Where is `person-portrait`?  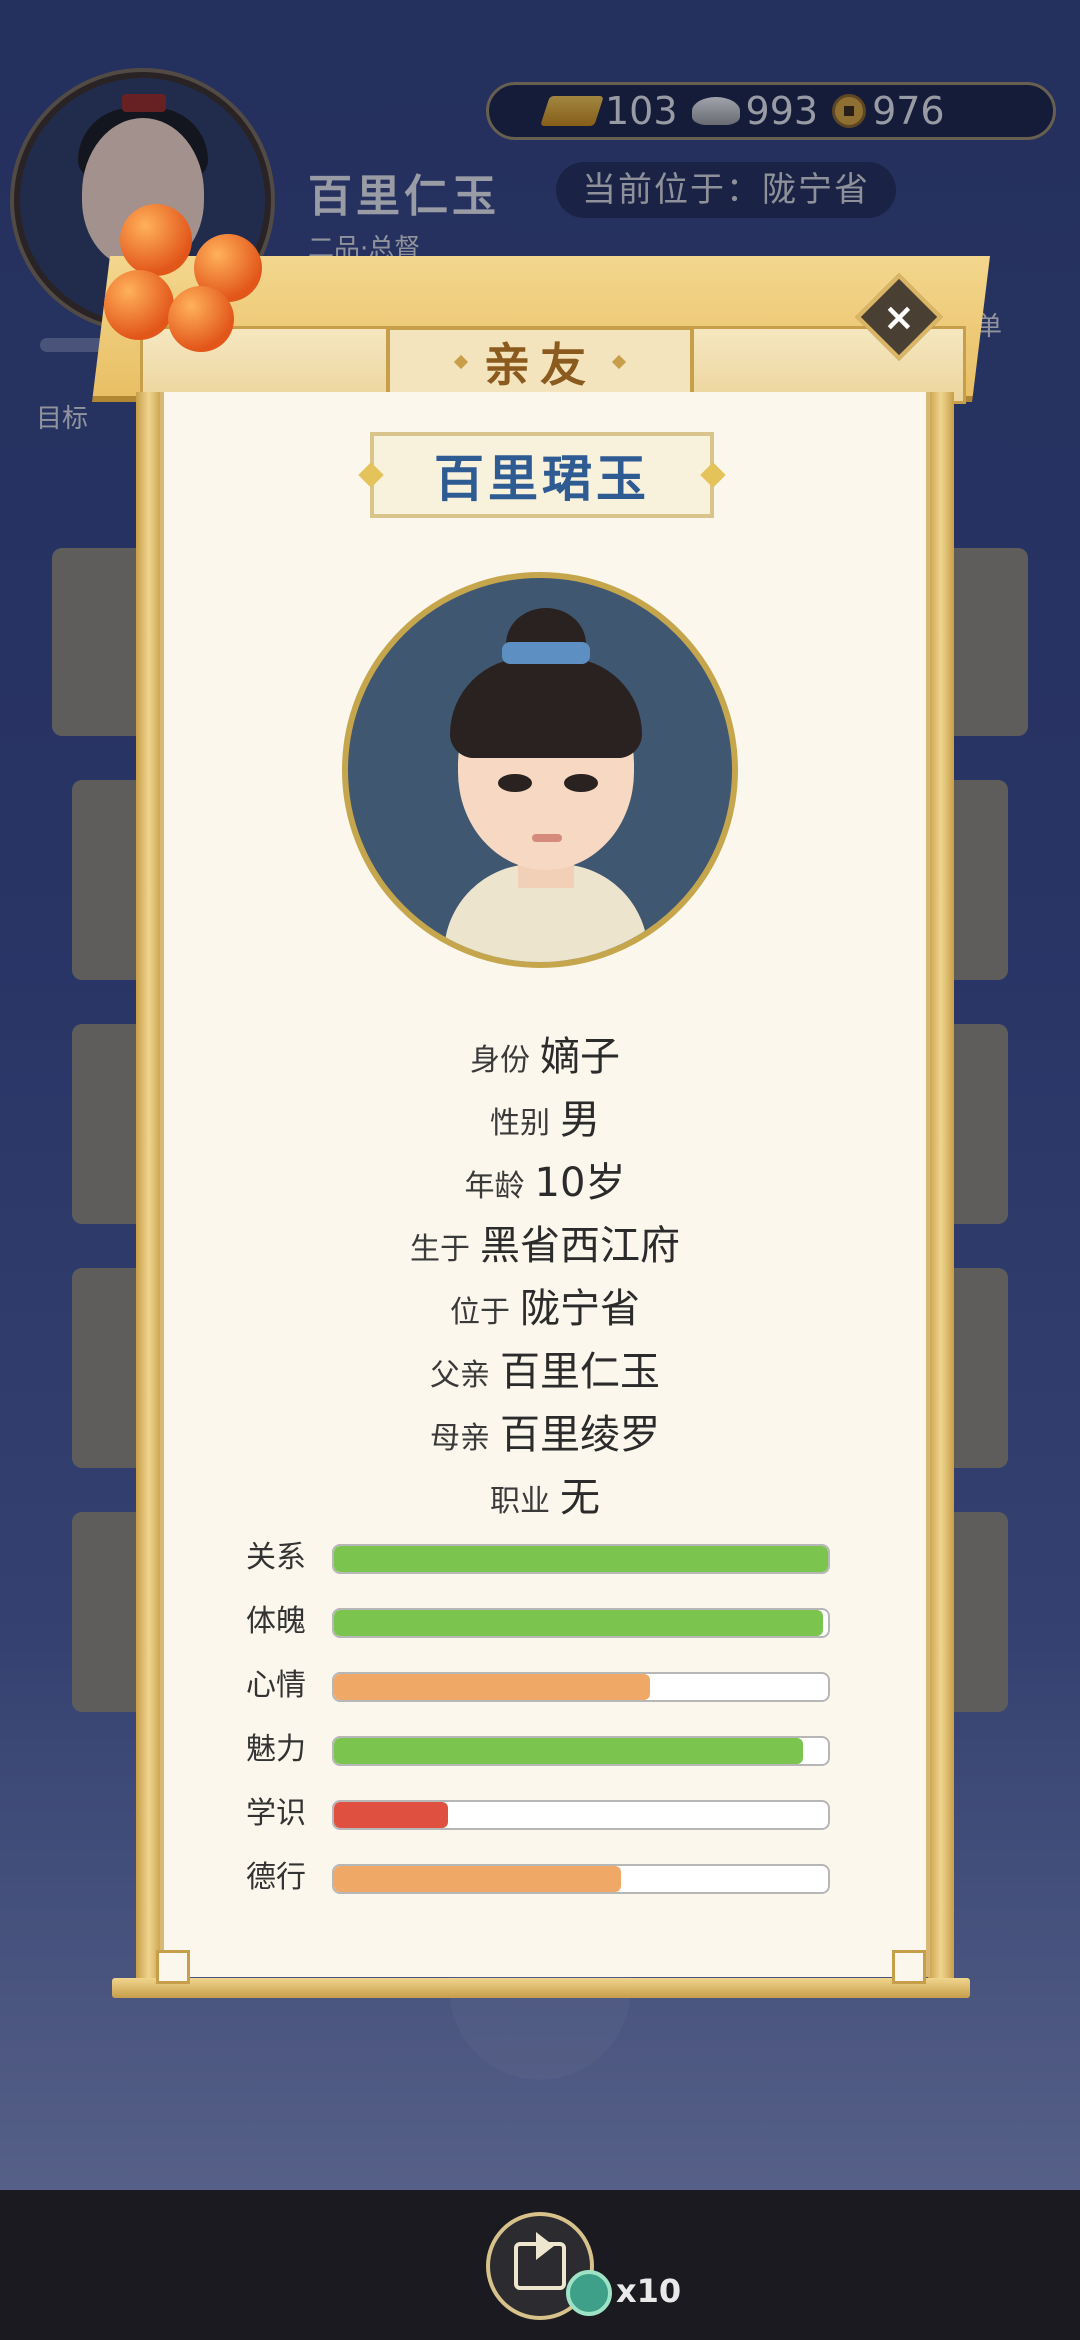
person-portrait is located at coordinates (540, 770).